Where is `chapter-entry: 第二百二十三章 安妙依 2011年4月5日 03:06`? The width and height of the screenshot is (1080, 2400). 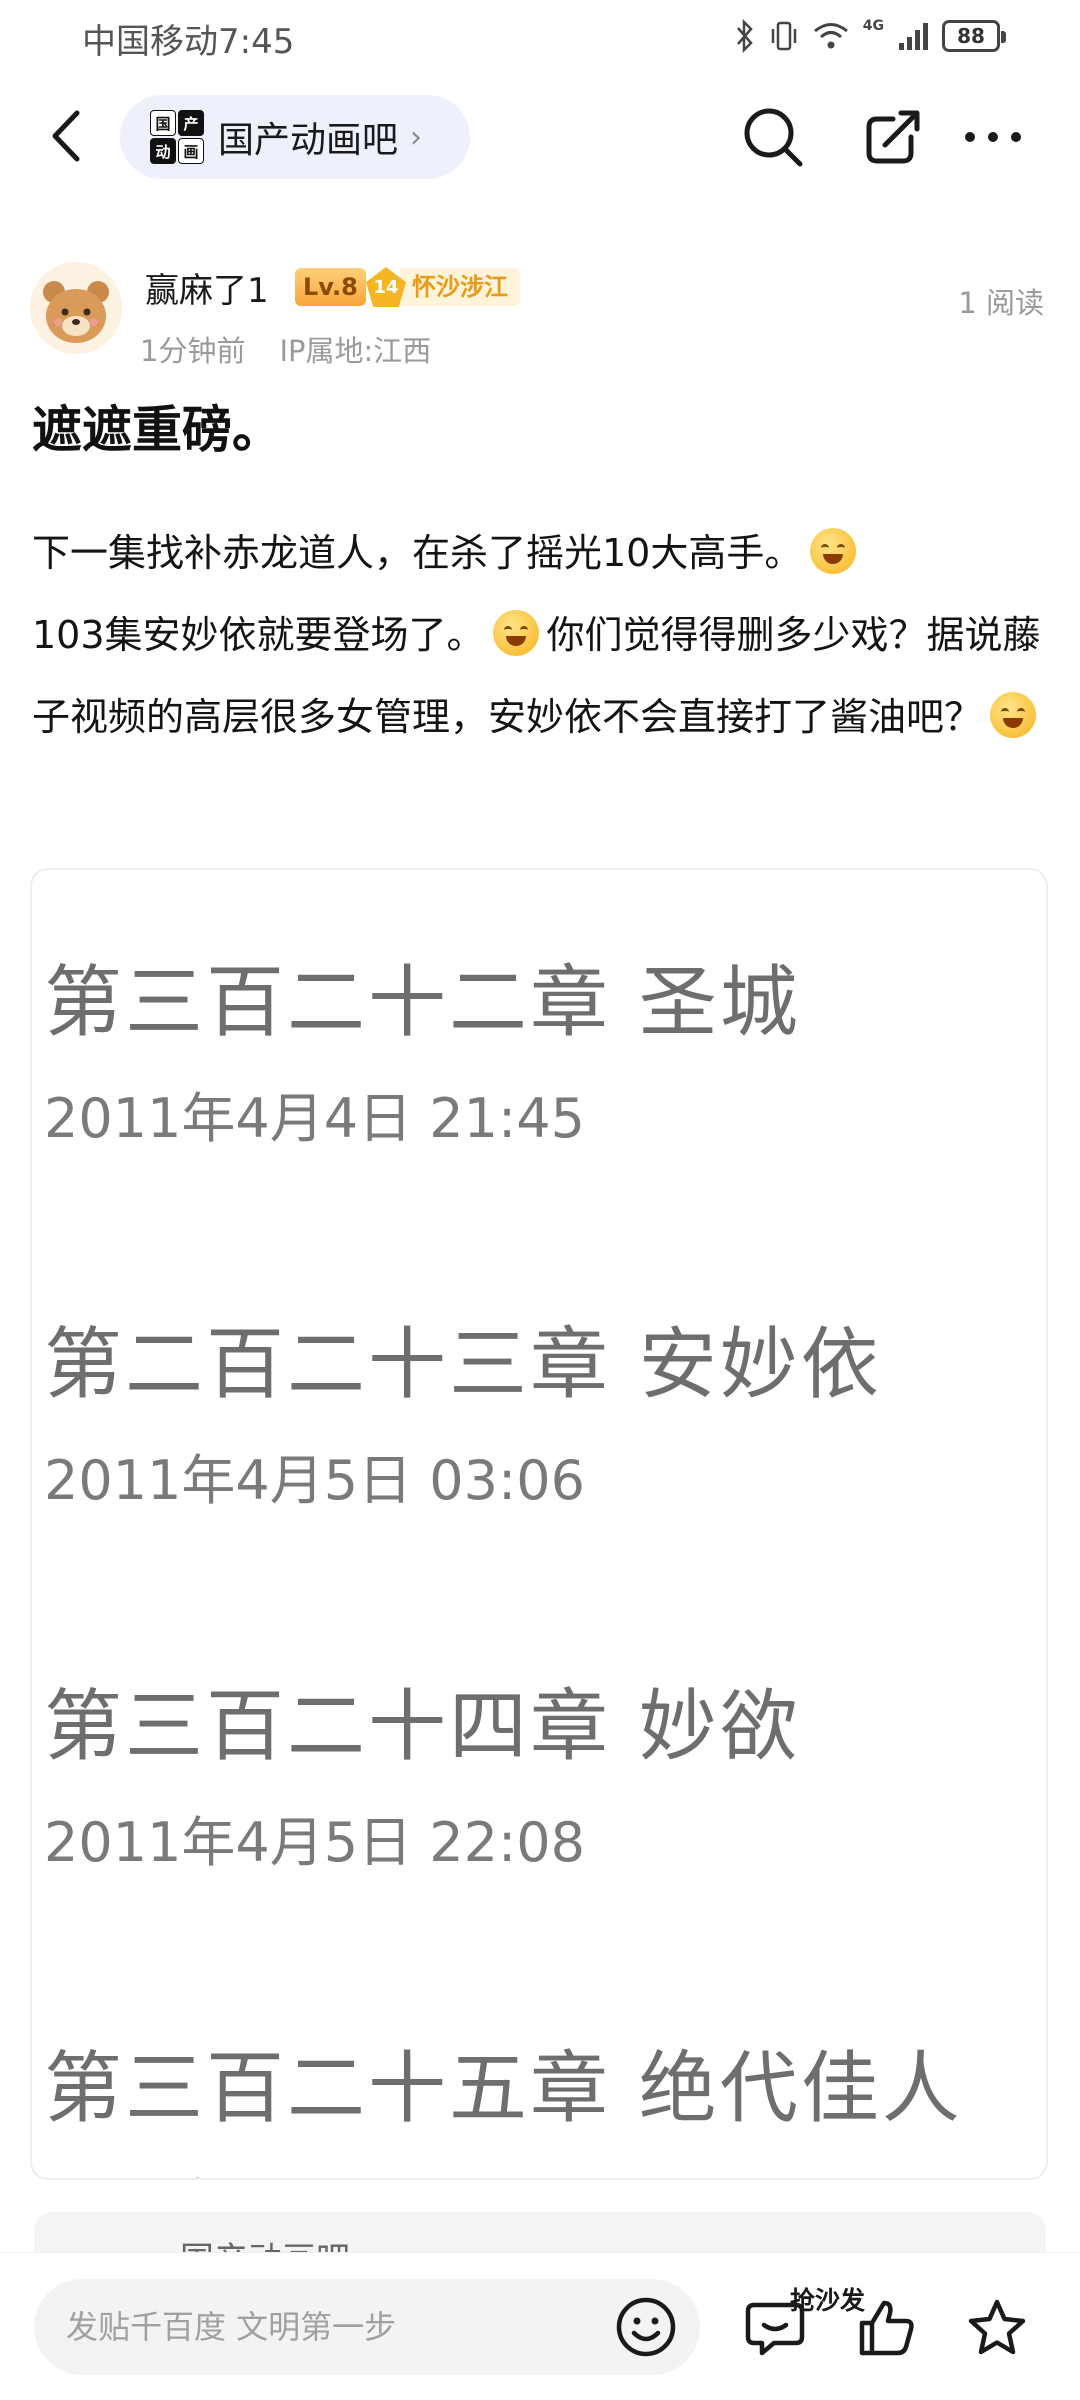
chapter-entry: 第二百二十三章 安妙依 2011年4月5日 03:06 is located at coordinates (463, 1408).